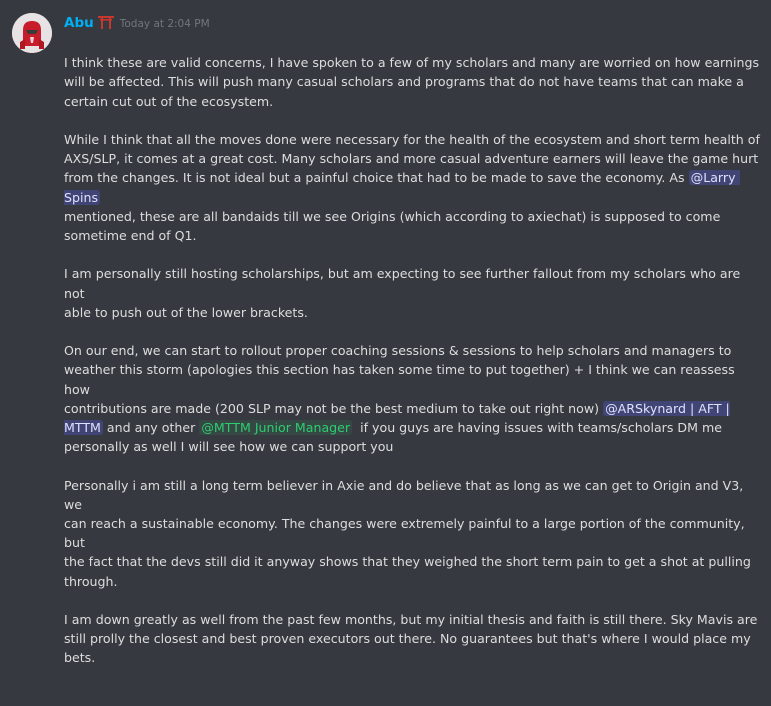 The height and width of the screenshot is (706, 771). What do you see at coordinates (165, 24) in the screenshot?
I see `message-timestamp: Today at 2:04 PM` at bounding box center [165, 24].